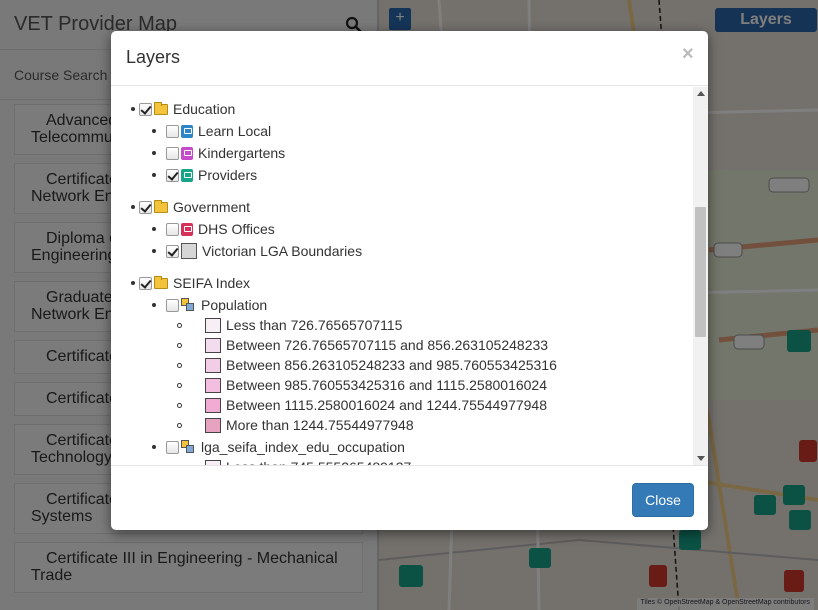 The image size is (818, 610). Describe the element at coordinates (234, 305) in the screenshot. I see `layer-label: Population` at that location.